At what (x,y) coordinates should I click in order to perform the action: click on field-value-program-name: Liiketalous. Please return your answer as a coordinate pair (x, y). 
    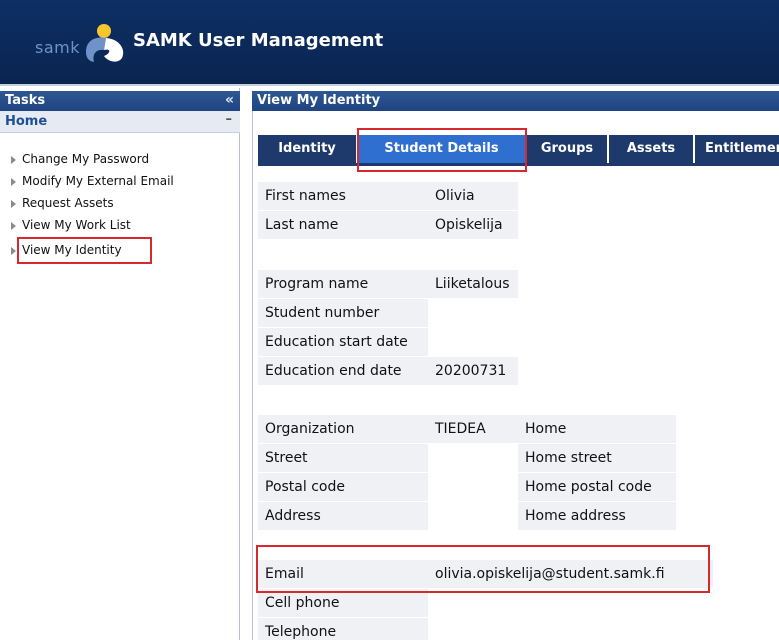
    Looking at the image, I should click on (473, 284).